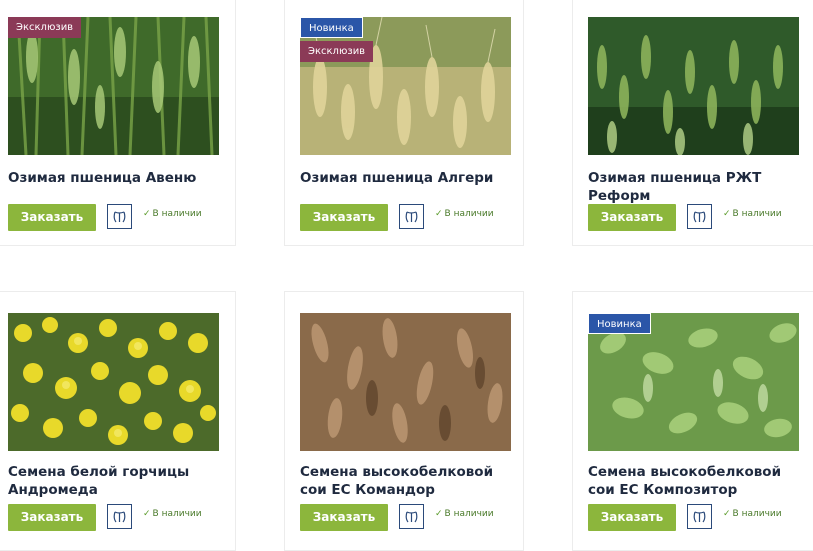  Describe the element at coordinates (411, 481) in the screenshot. I see `product-title: Семена высокобелковой сои ЕС Командор` at that location.